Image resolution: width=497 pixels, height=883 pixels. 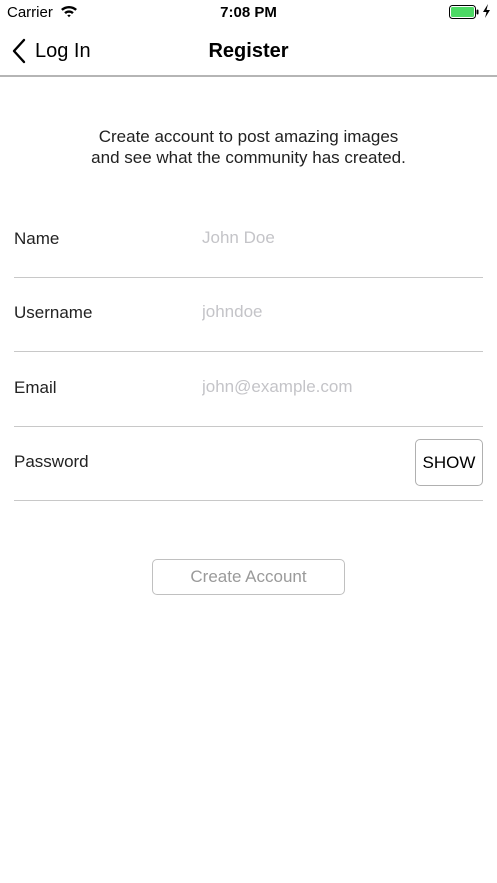 I want to click on password-label: Password, so click(x=51, y=461).